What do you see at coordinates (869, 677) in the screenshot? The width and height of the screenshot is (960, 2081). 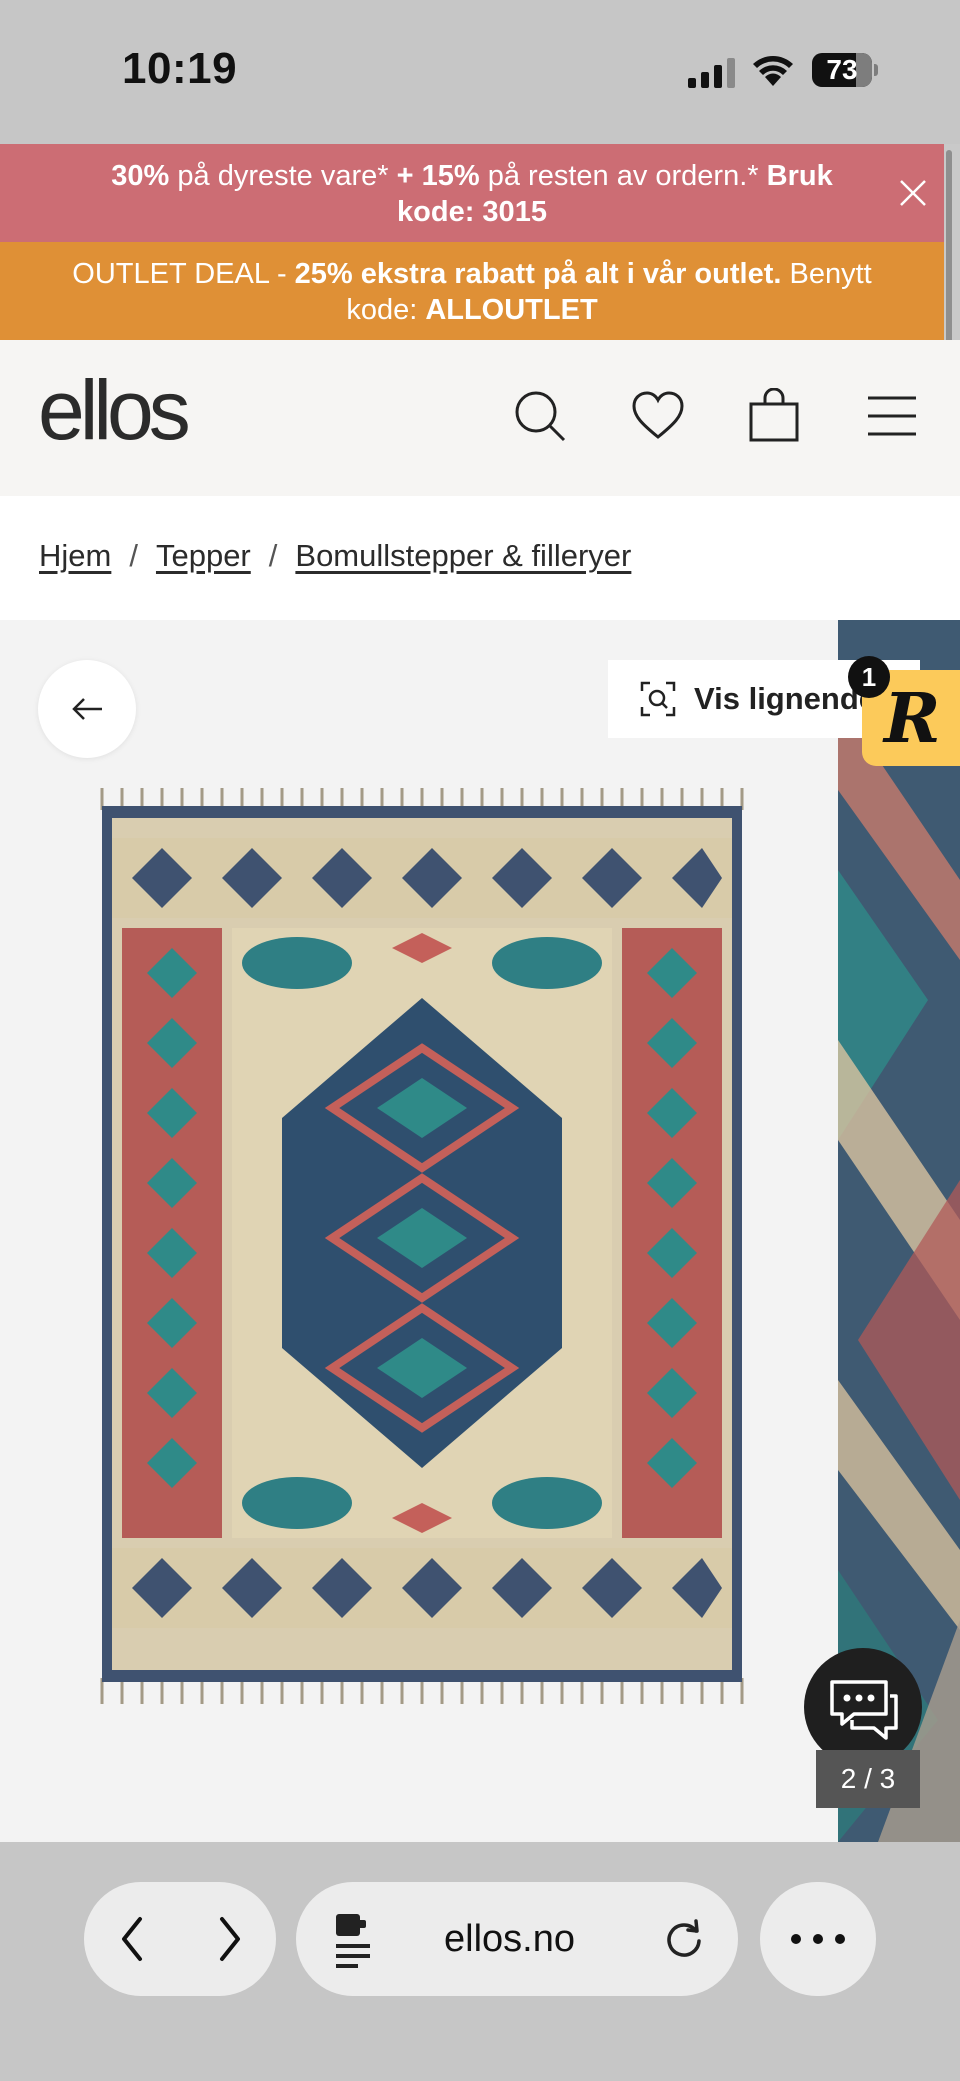 I see `notification-count-badge: 1` at bounding box center [869, 677].